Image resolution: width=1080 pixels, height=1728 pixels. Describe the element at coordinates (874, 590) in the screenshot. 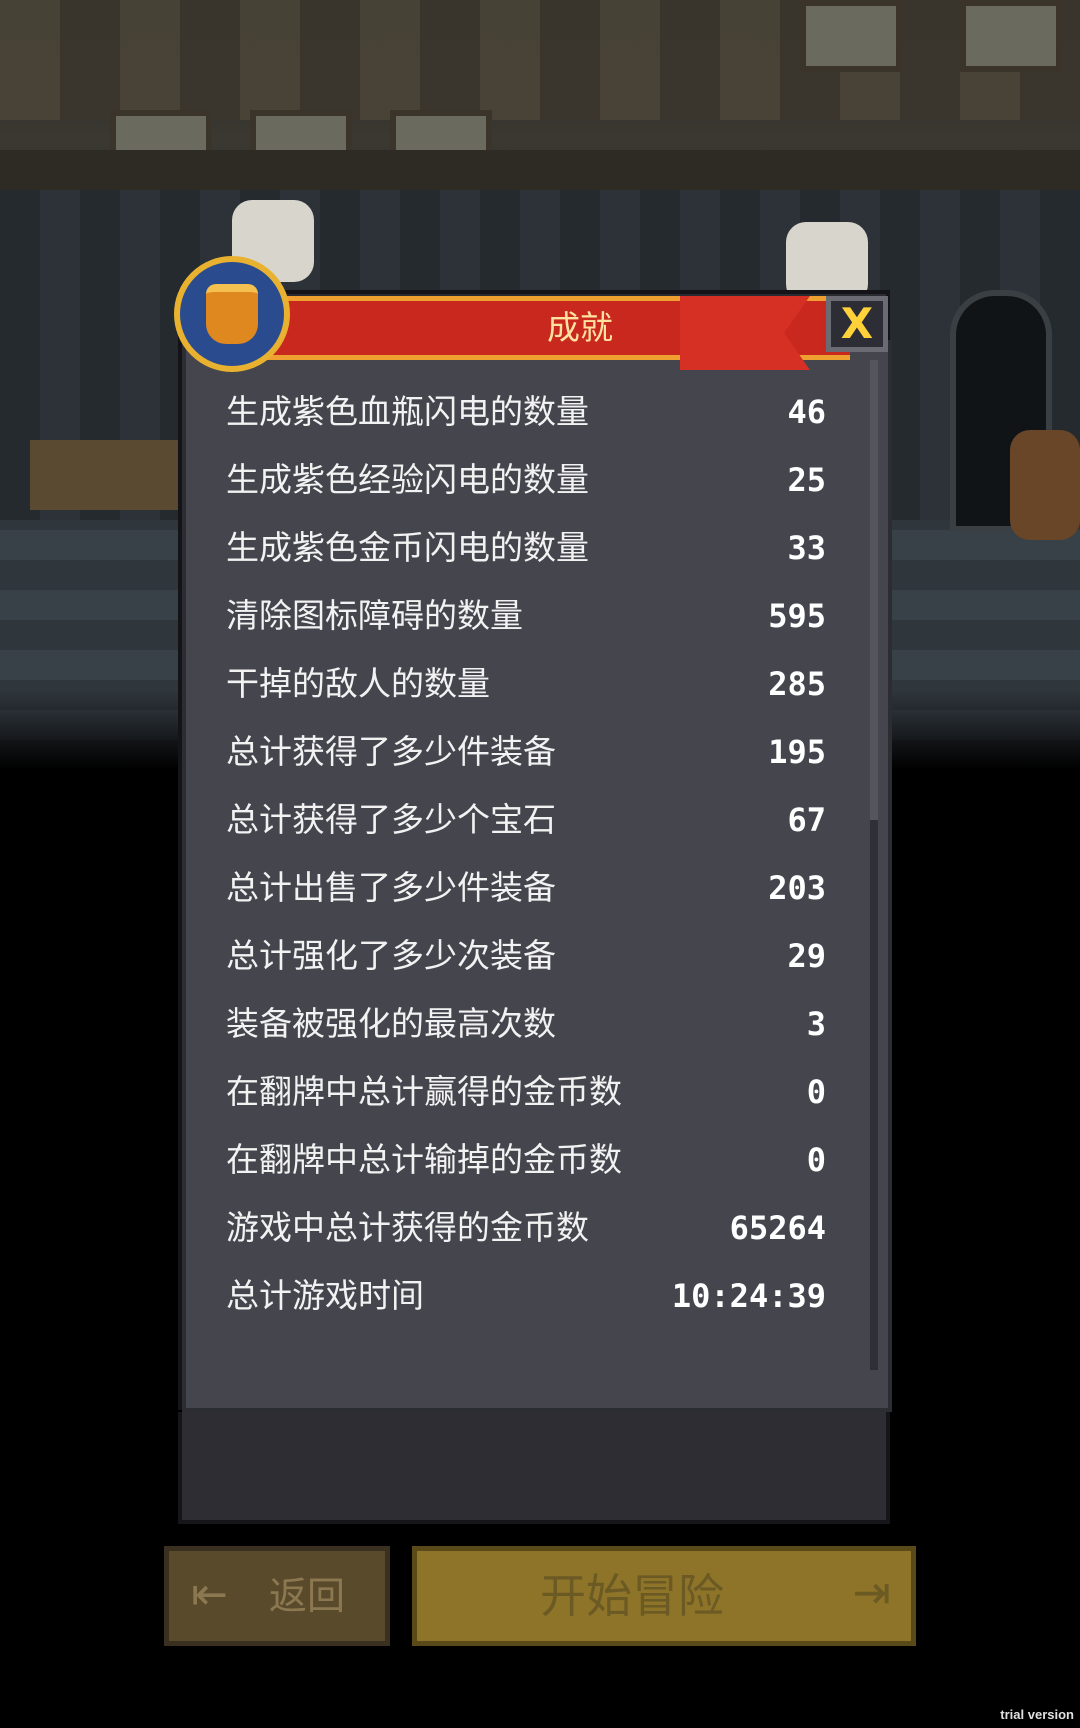

I see `scrollbar-thumb` at that location.